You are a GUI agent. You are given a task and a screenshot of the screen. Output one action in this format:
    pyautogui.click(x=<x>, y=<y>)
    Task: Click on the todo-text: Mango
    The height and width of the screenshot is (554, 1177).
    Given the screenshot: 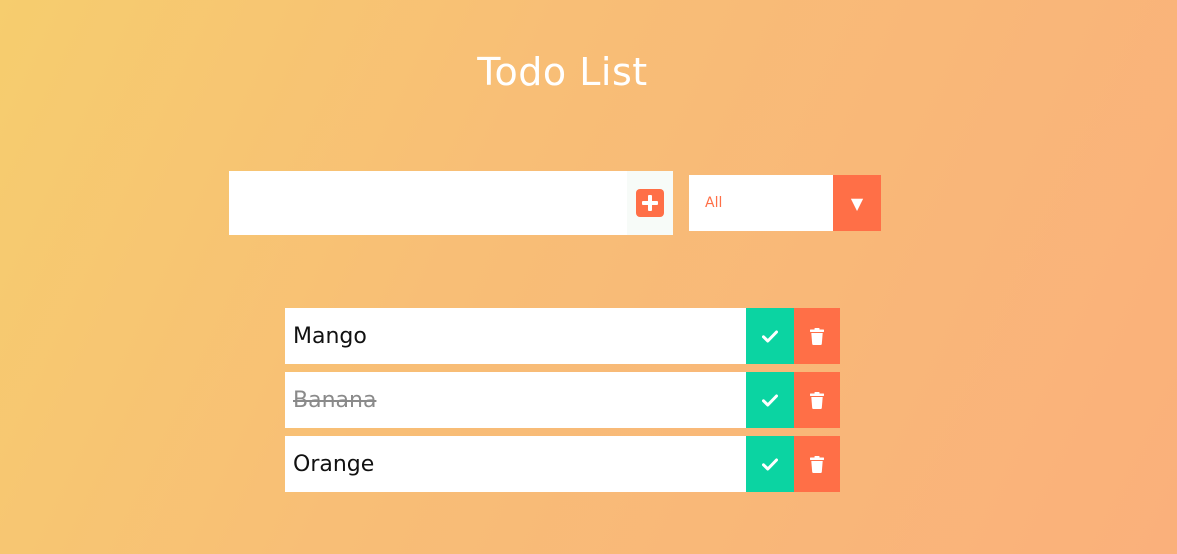 What is the action you would take?
    pyautogui.click(x=330, y=336)
    